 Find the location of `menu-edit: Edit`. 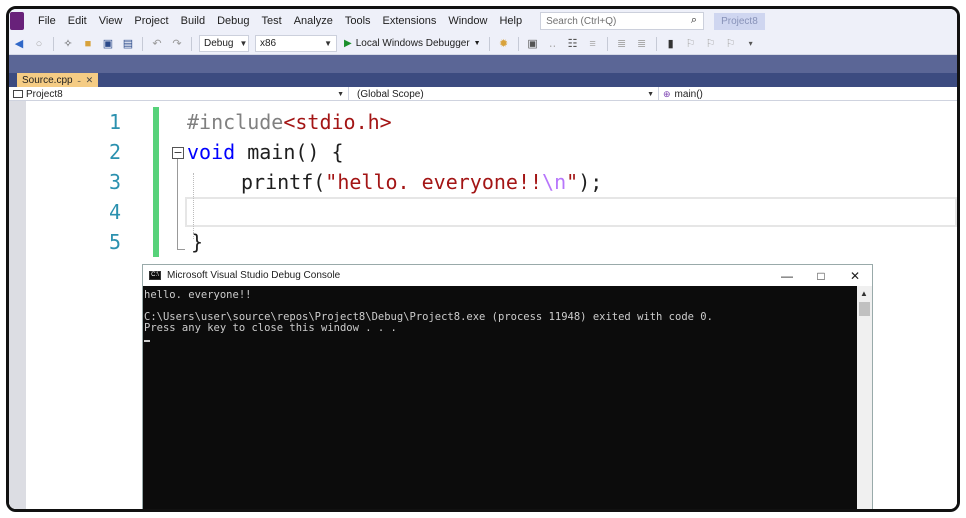

menu-edit: Edit is located at coordinates (77, 21).